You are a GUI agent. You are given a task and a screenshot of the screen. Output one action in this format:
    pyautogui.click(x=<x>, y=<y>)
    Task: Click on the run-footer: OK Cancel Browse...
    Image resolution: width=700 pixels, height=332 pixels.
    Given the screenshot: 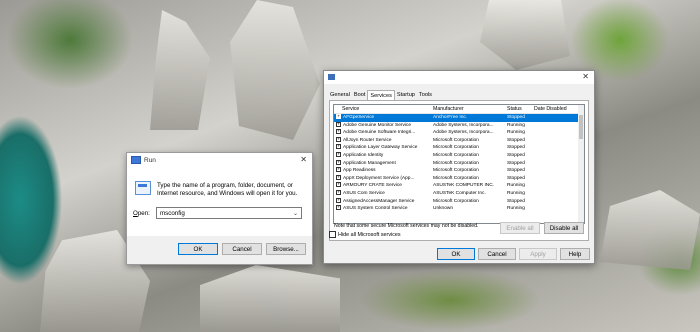 What is the action you would take?
    pyautogui.click(x=219, y=250)
    